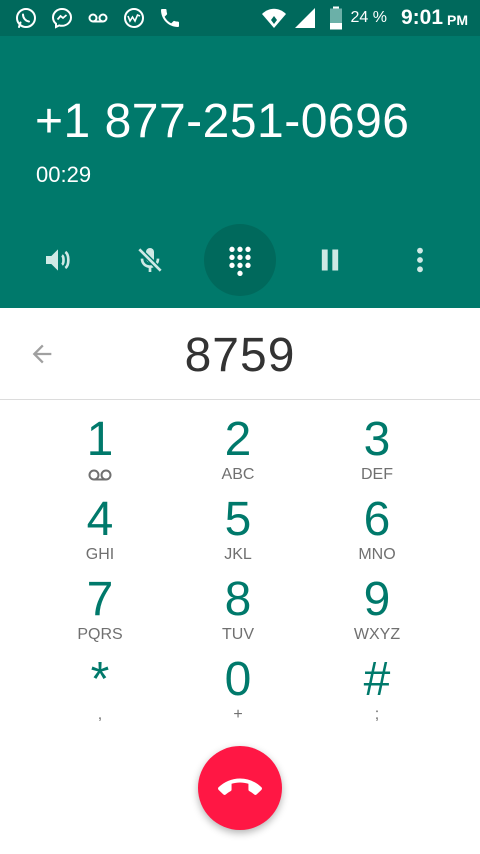  I want to click on dialpad-icon, so click(240, 261).